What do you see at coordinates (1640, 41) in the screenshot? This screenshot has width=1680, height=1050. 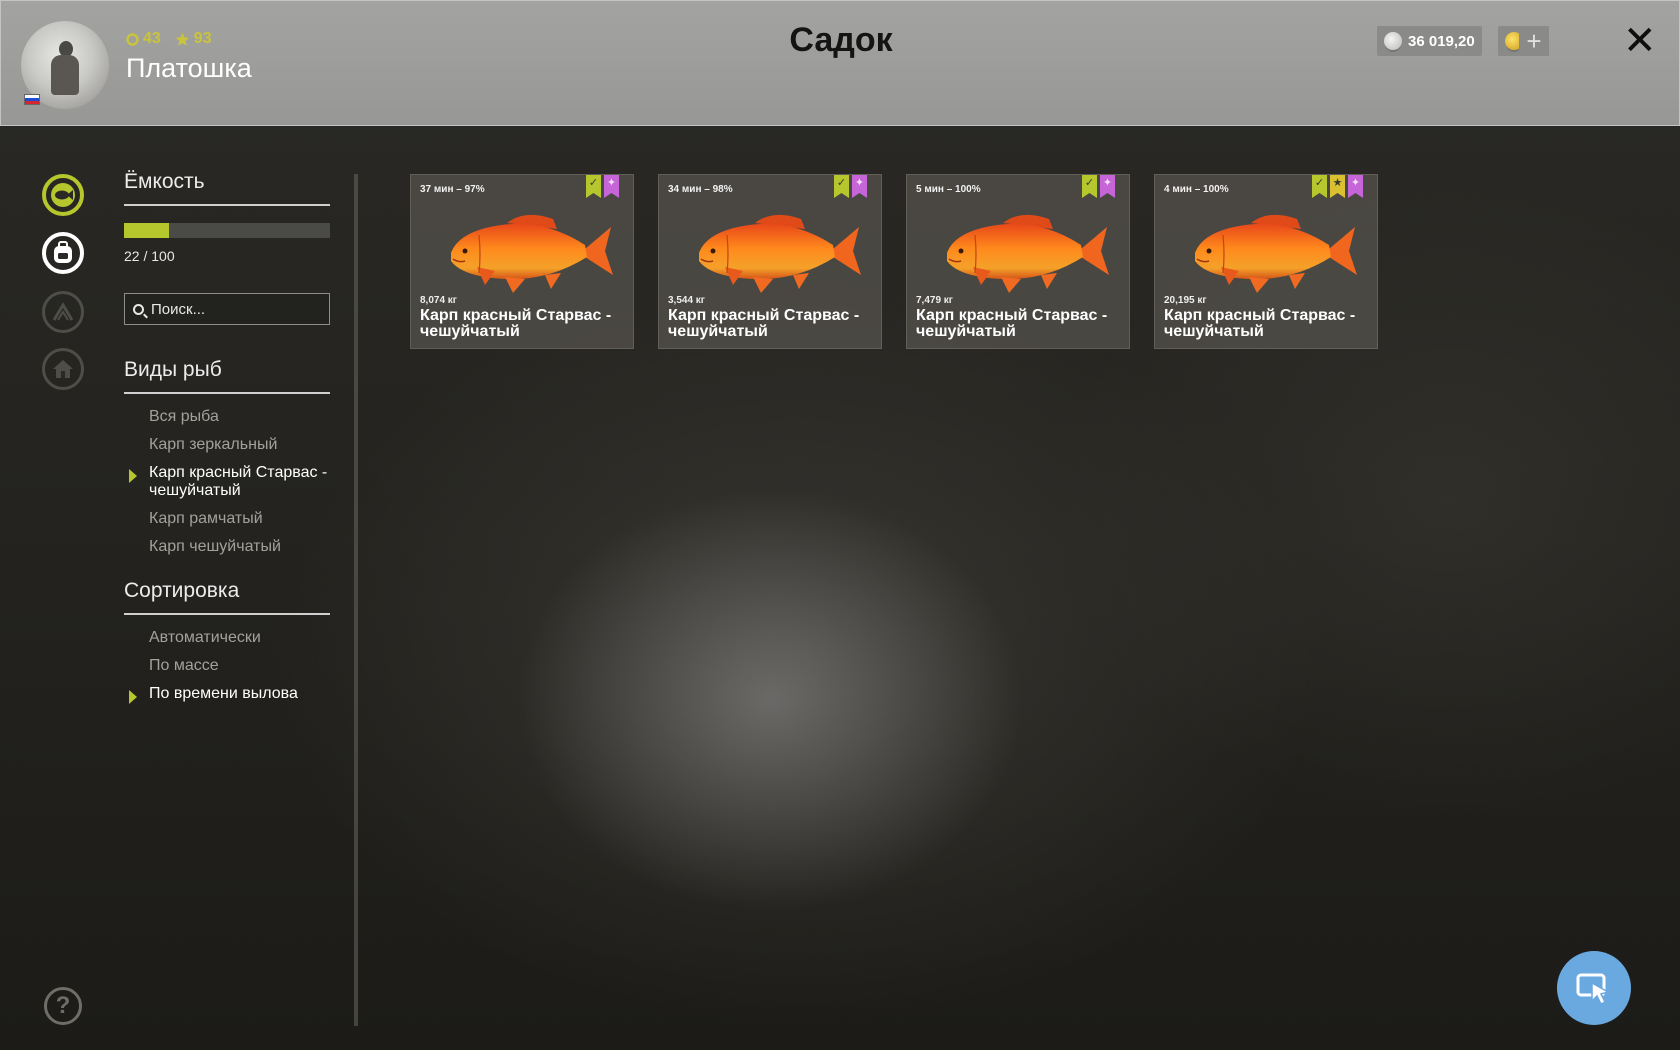 I see `close-button: ✕` at bounding box center [1640, 41].